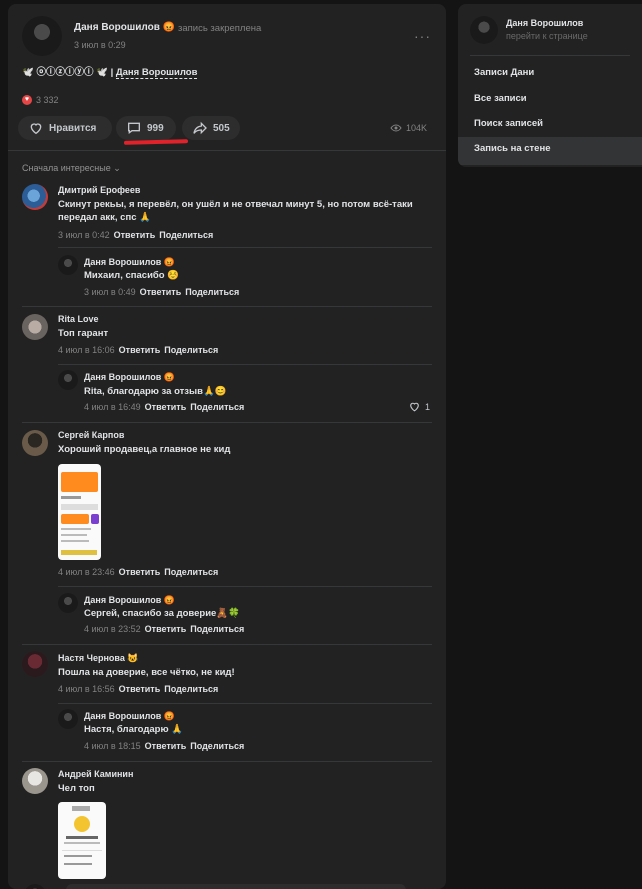 The width and height of the screenshot is (642, 889). Describe the element at coordinates (86, 572) in the screenshot. I see `comment-date: 4 июл в 23:46` at that location.